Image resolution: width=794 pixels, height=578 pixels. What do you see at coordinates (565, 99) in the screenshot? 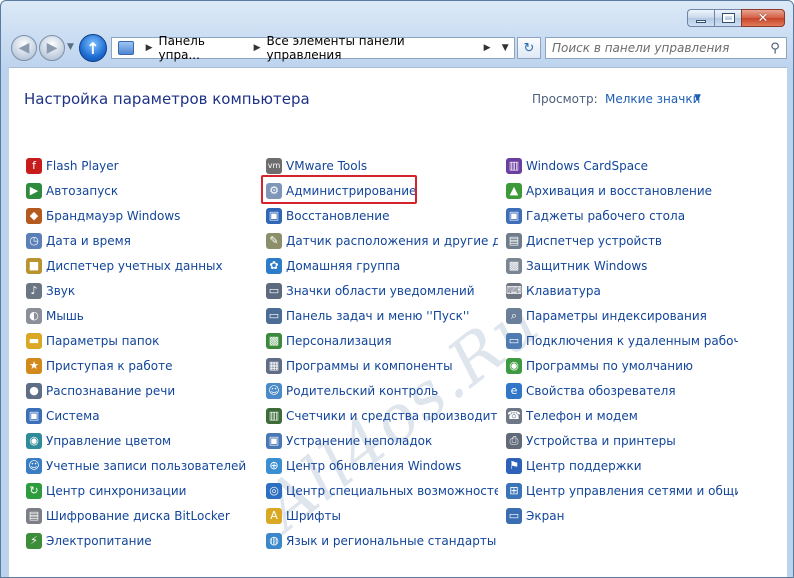
I see `view-label: Просмотр:` at bounding box center [565, 99].